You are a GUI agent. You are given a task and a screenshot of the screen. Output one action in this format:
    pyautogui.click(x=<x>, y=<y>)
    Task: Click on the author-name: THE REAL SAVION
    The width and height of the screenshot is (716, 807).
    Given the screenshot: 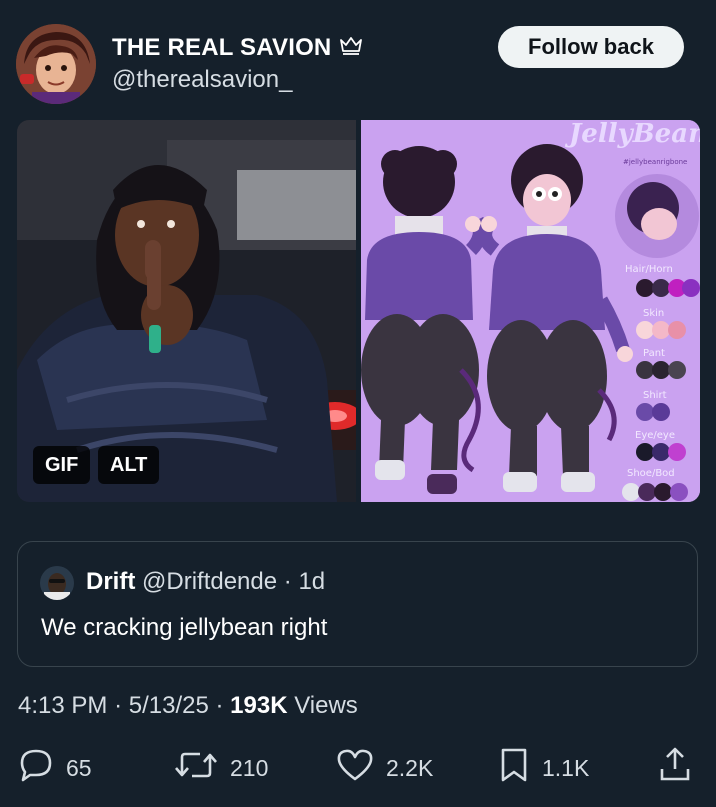 What is the action you would take?
    pyautogui.click(x=237, y=48)
    